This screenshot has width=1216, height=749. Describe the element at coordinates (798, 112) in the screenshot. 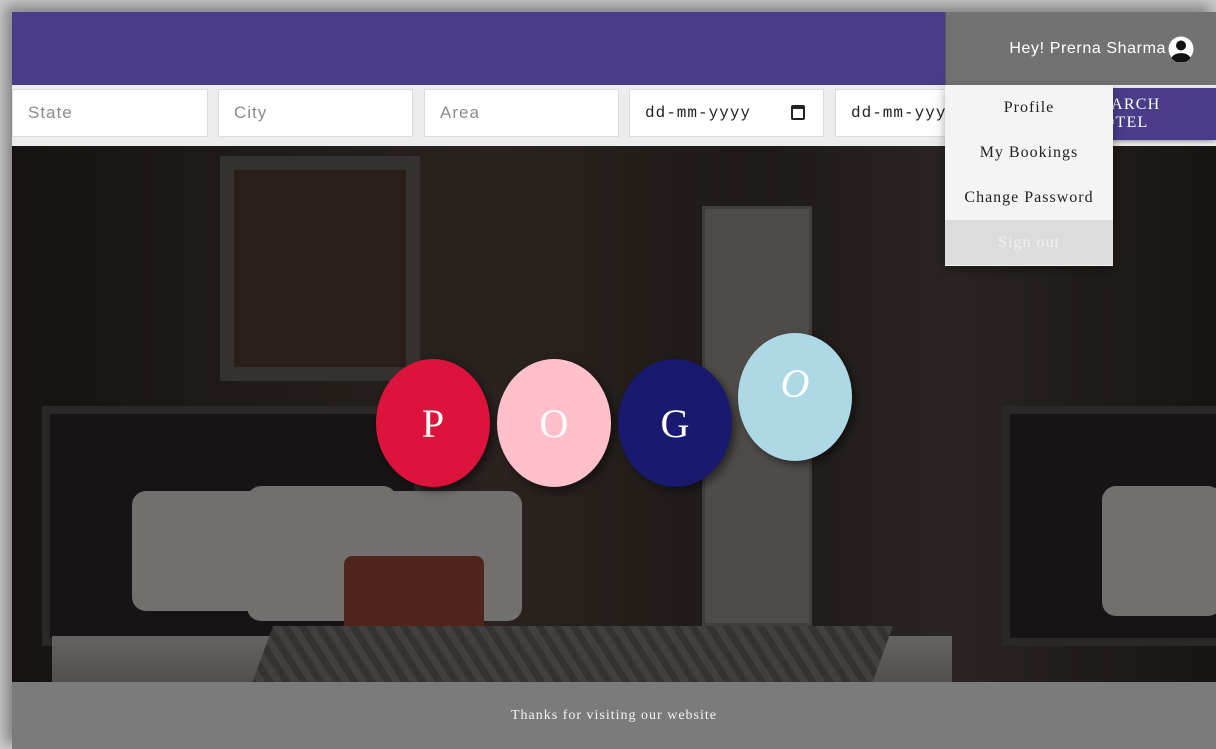

I see `calendar-icon` at that location.